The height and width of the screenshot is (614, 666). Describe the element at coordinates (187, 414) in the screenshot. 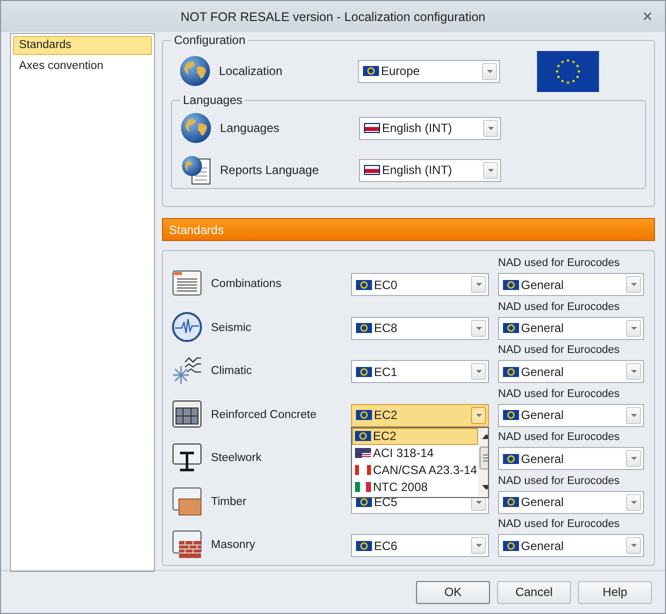

I see `concrete-icon` at that location.